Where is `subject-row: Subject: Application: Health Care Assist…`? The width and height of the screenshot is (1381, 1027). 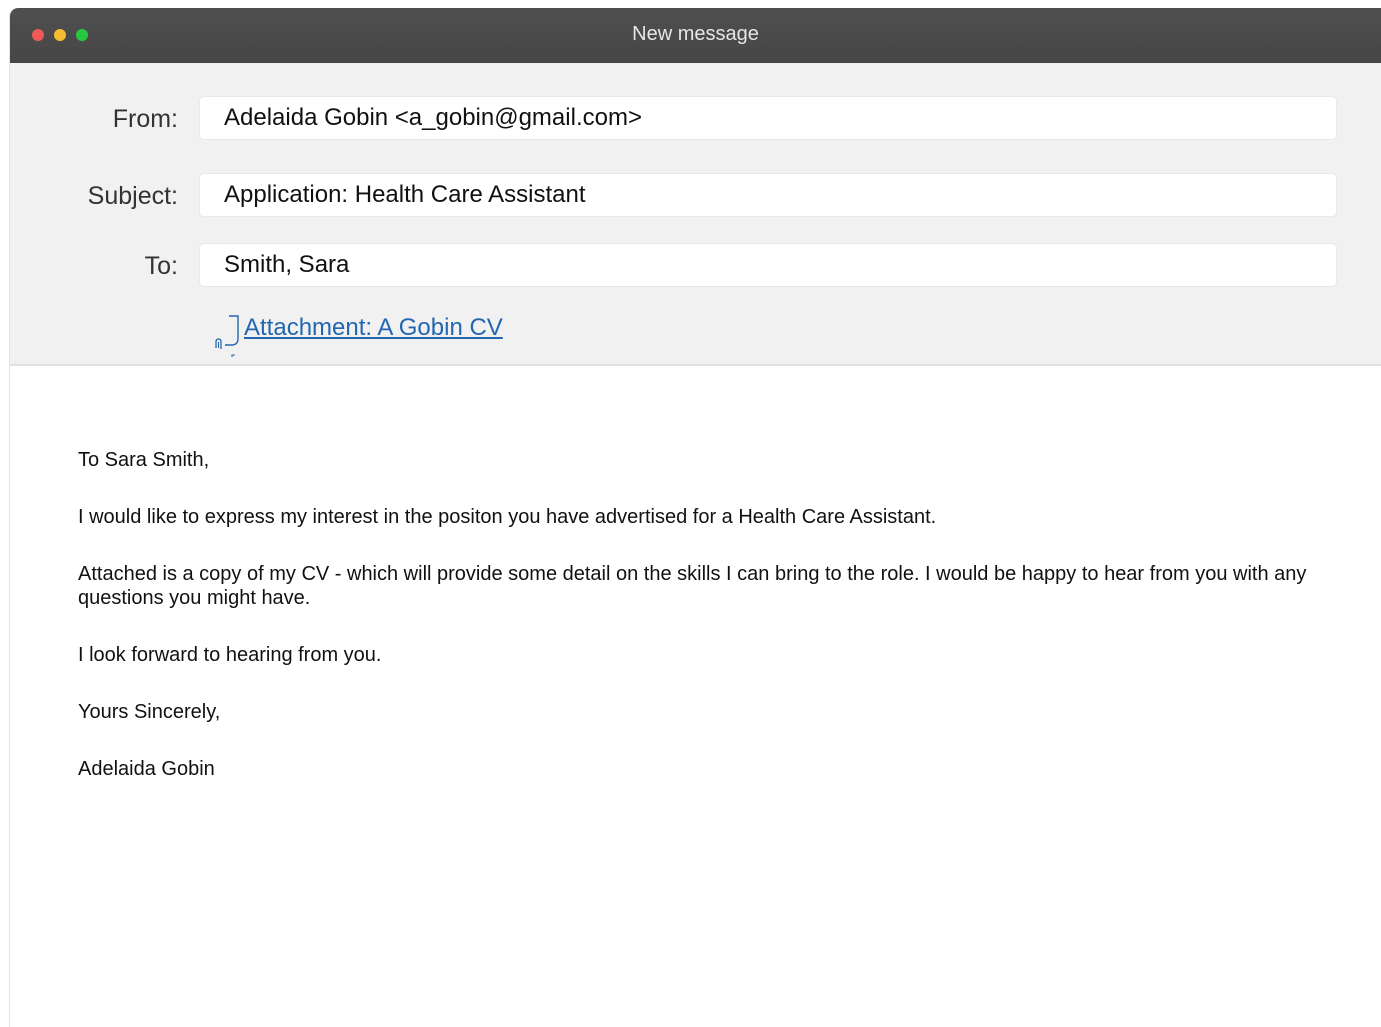 subject-row: Subject: Application: Health Care Assist… is located at coordinates (695, 196).